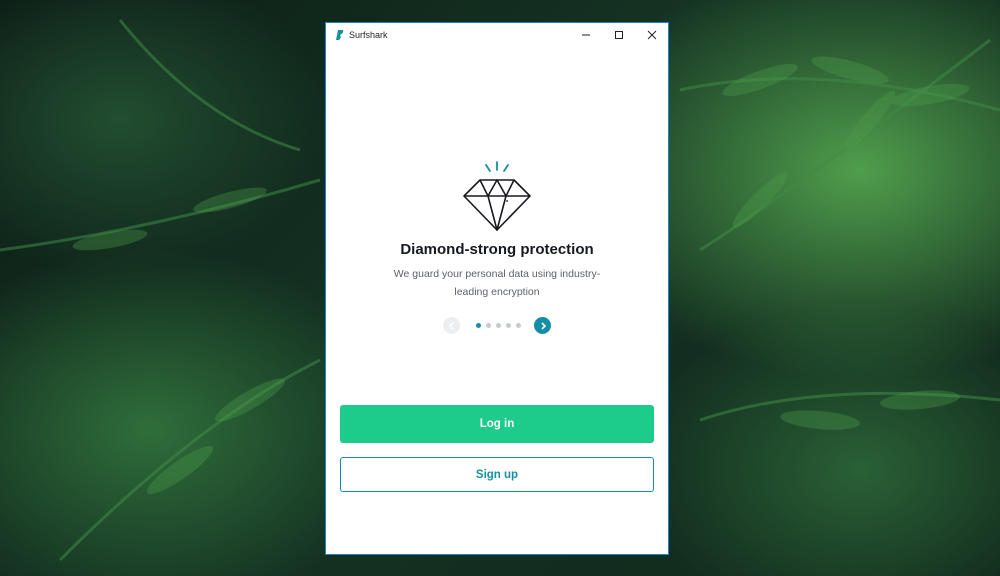 This screenshot has width=1000, height=576. I want to click on minimize-icon, so click(585, 35).